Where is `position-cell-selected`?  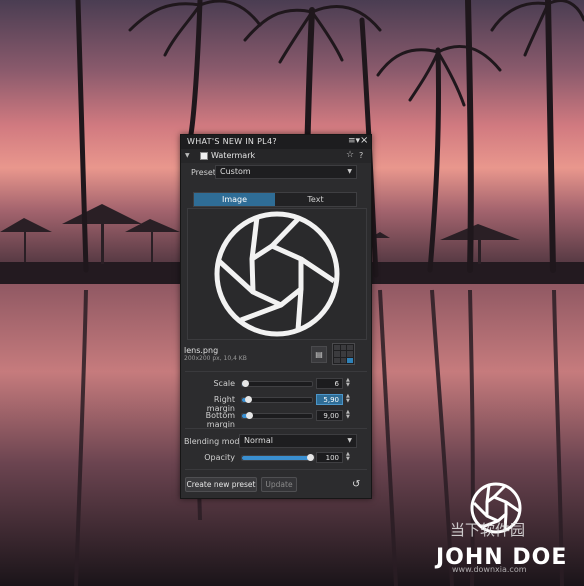 position-cell-selected is located at coordinates (350, 360).